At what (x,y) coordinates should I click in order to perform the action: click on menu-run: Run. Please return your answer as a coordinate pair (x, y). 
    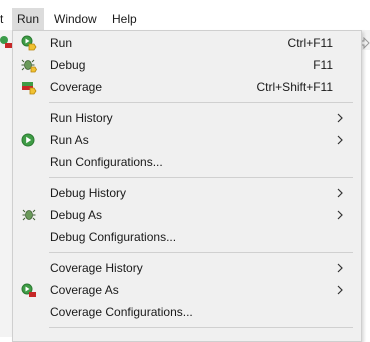
    Looking at the image, I should click on (28, 19).